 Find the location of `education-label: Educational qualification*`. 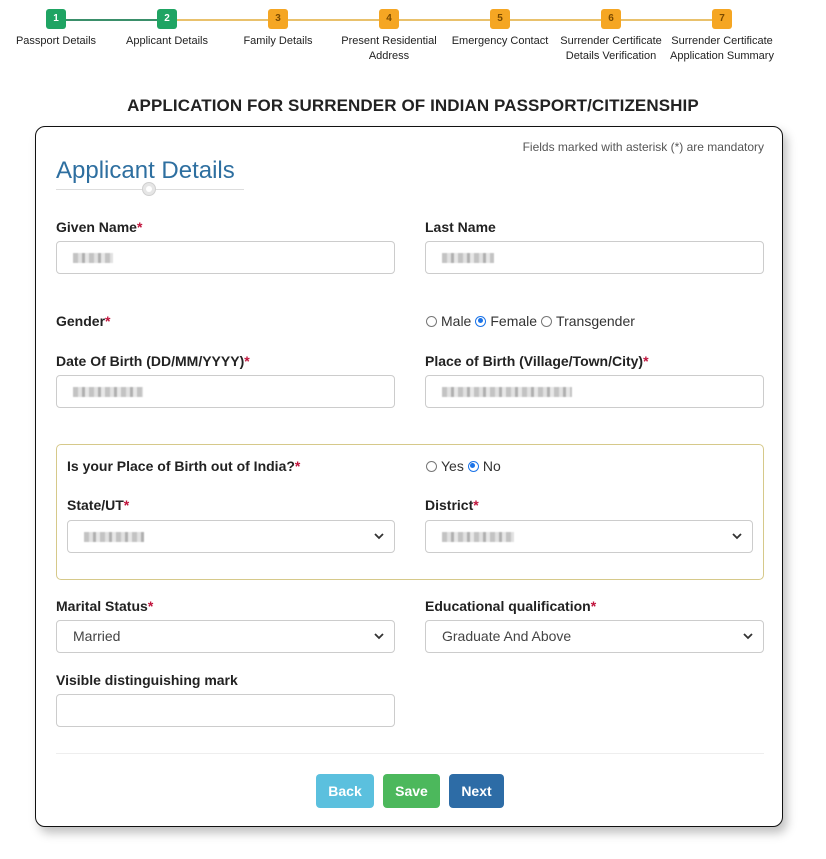

education-label: Educational qualification* is located at coordinates (511, 606).